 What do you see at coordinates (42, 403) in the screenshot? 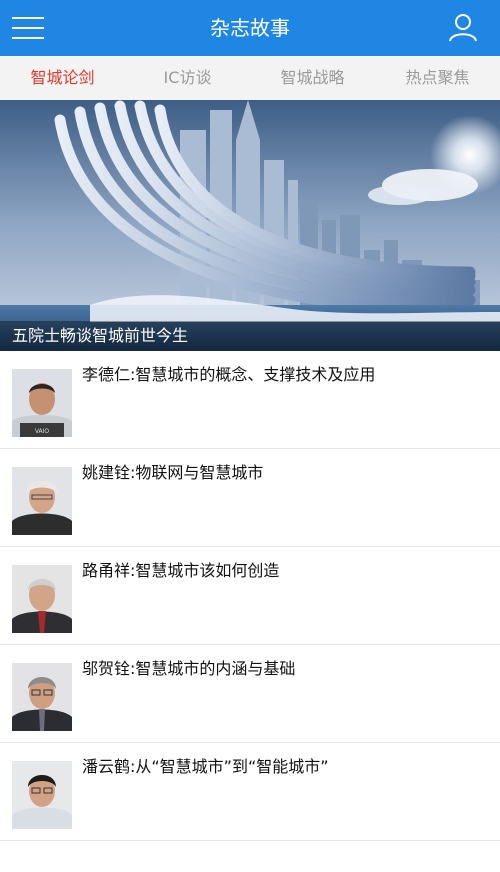
I see `avatar: VAIO` at bounding box center [42, 403].